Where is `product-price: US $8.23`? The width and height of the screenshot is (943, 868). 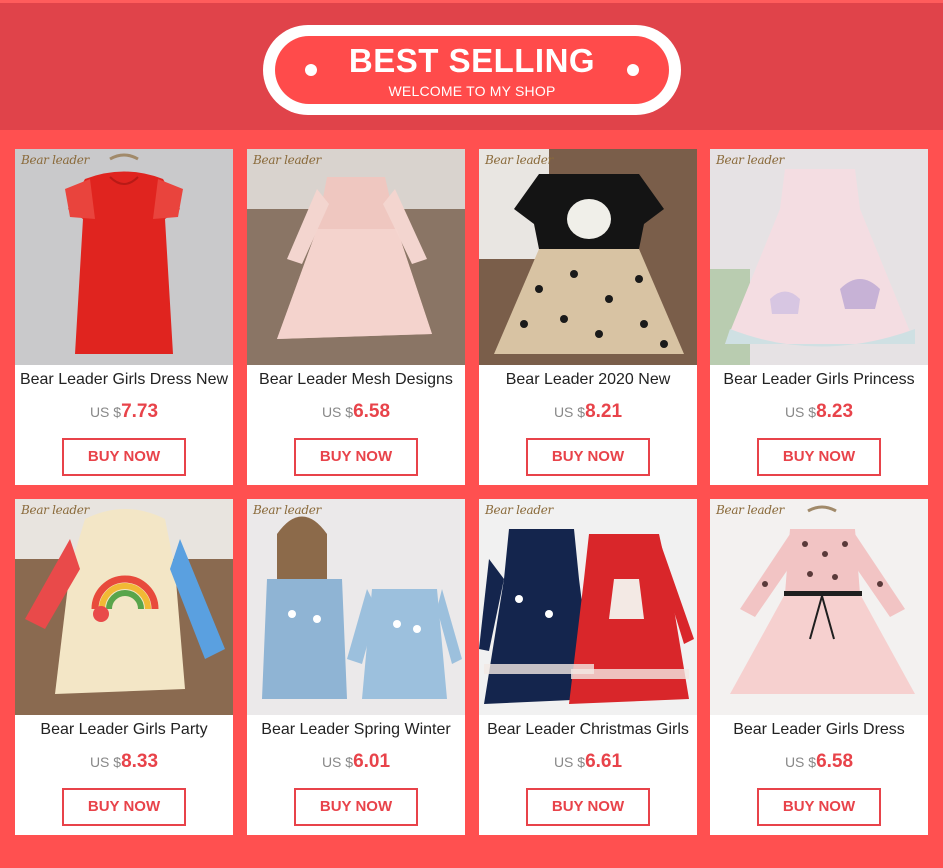
product-price: US $8.23 is located at coordinates (819, 412).